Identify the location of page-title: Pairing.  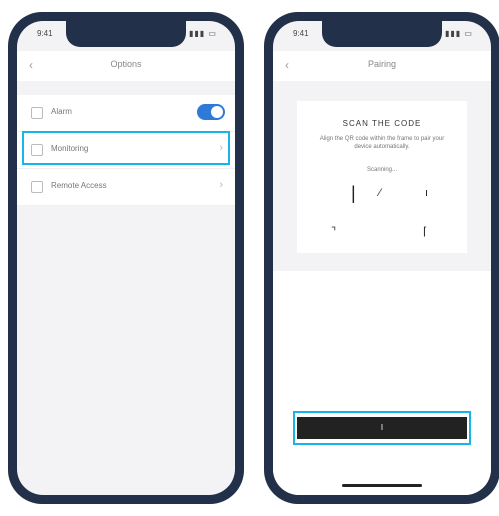
(381, 64).